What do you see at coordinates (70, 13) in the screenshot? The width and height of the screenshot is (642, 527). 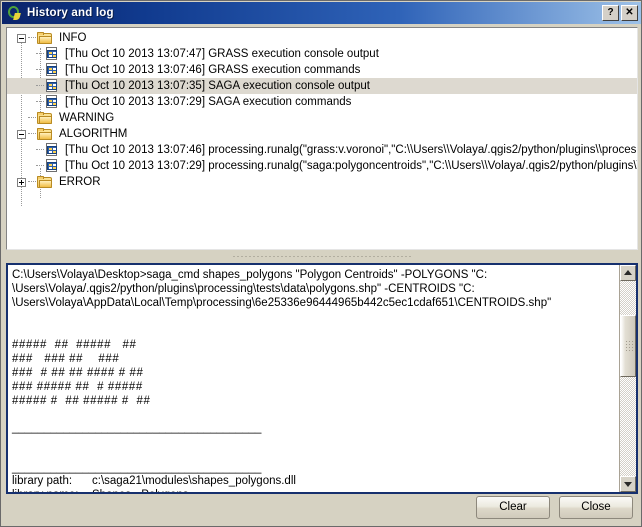 I see `window-title: History and log` at bounding box center [70, 13].